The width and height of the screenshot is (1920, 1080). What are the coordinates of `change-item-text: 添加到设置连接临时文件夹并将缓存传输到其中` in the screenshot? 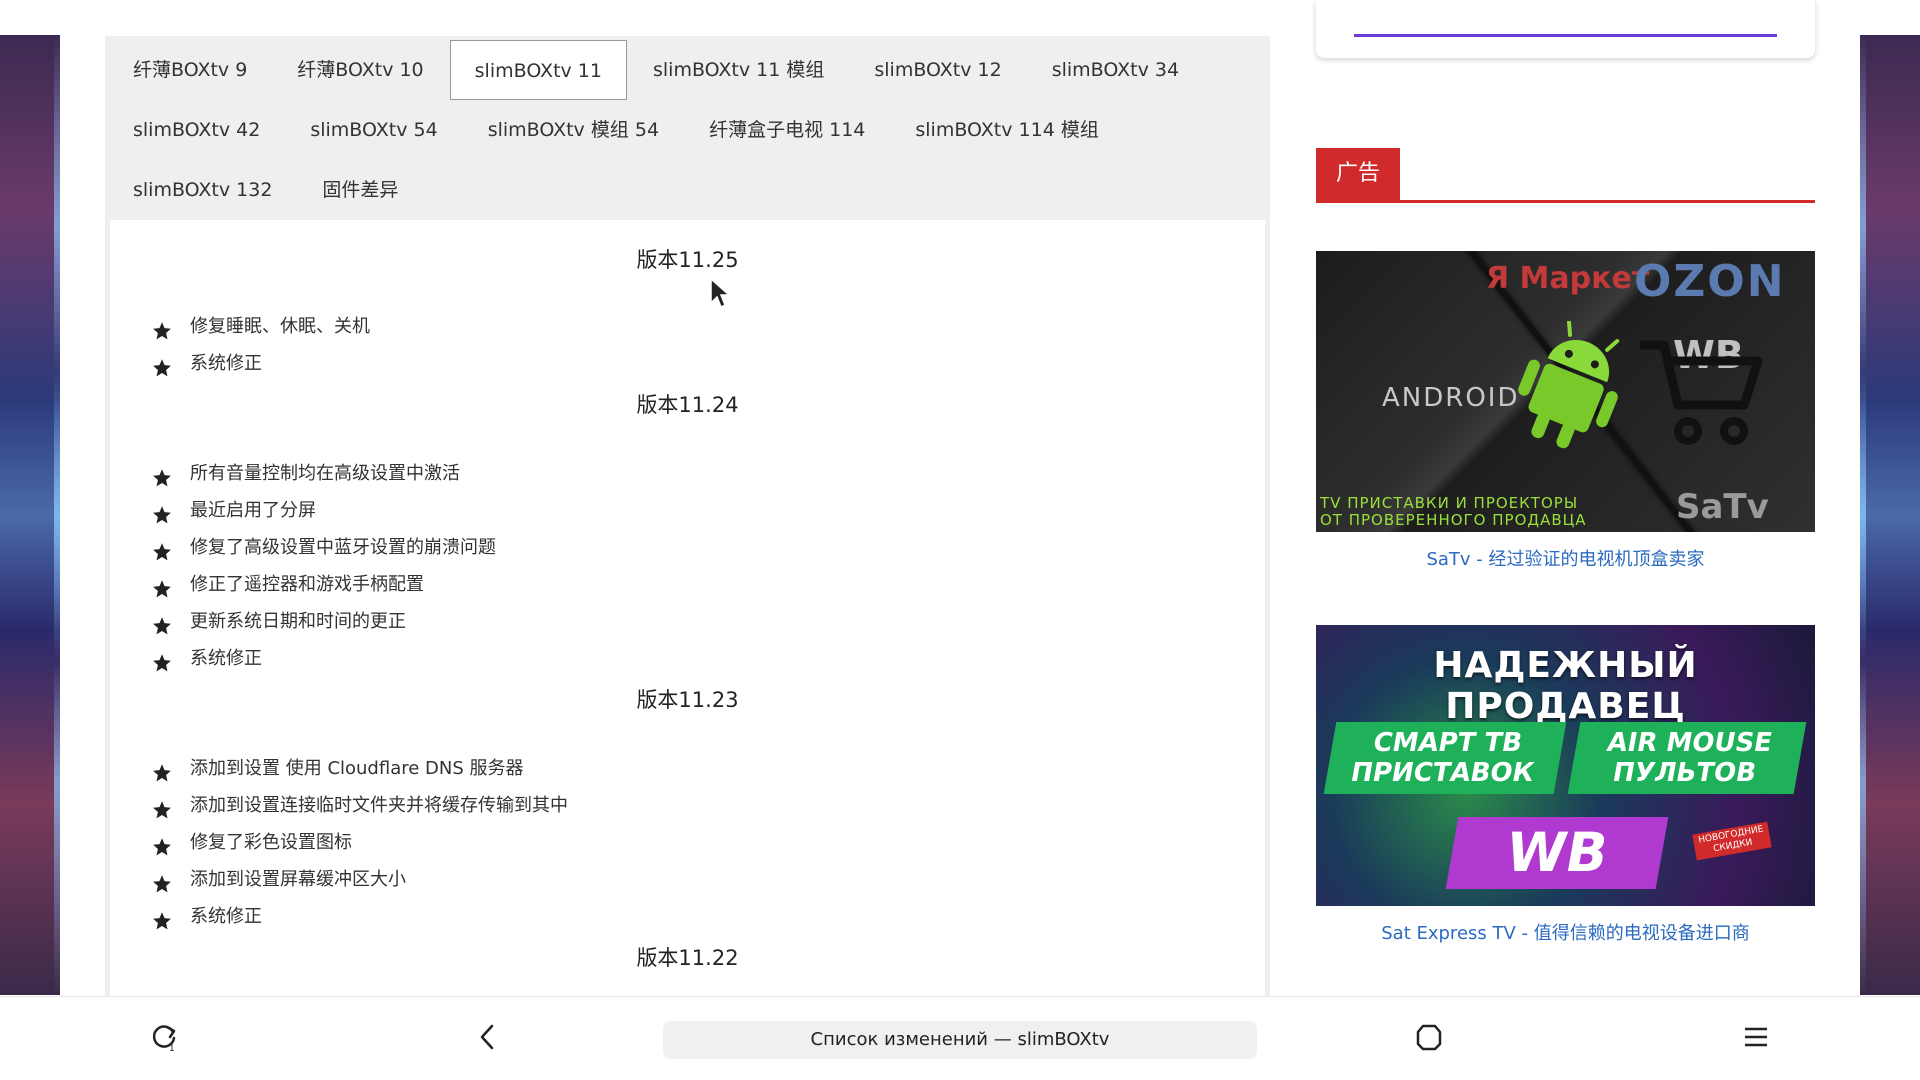 It's located at (379, 805).